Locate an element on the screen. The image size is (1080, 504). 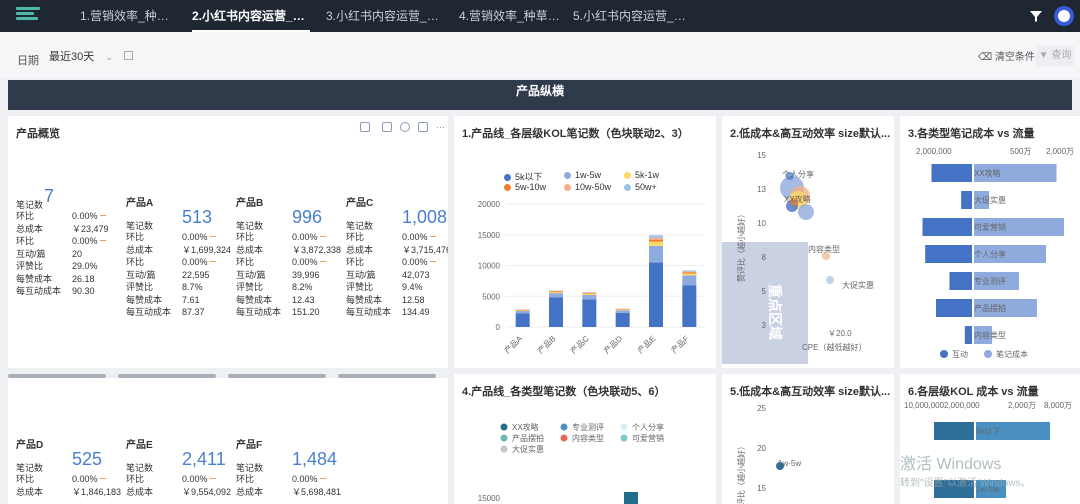
y-tick-label: 5000 is located at coordinates (491, 296).